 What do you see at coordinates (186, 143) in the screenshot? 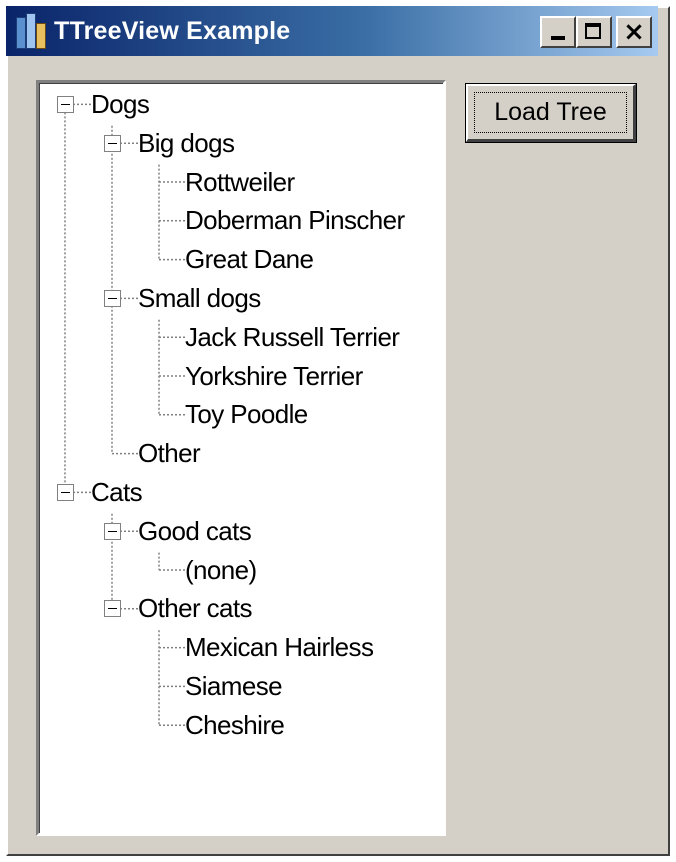
I see `tree-node-parent: Big dogs` at bounding box center [186, 143].